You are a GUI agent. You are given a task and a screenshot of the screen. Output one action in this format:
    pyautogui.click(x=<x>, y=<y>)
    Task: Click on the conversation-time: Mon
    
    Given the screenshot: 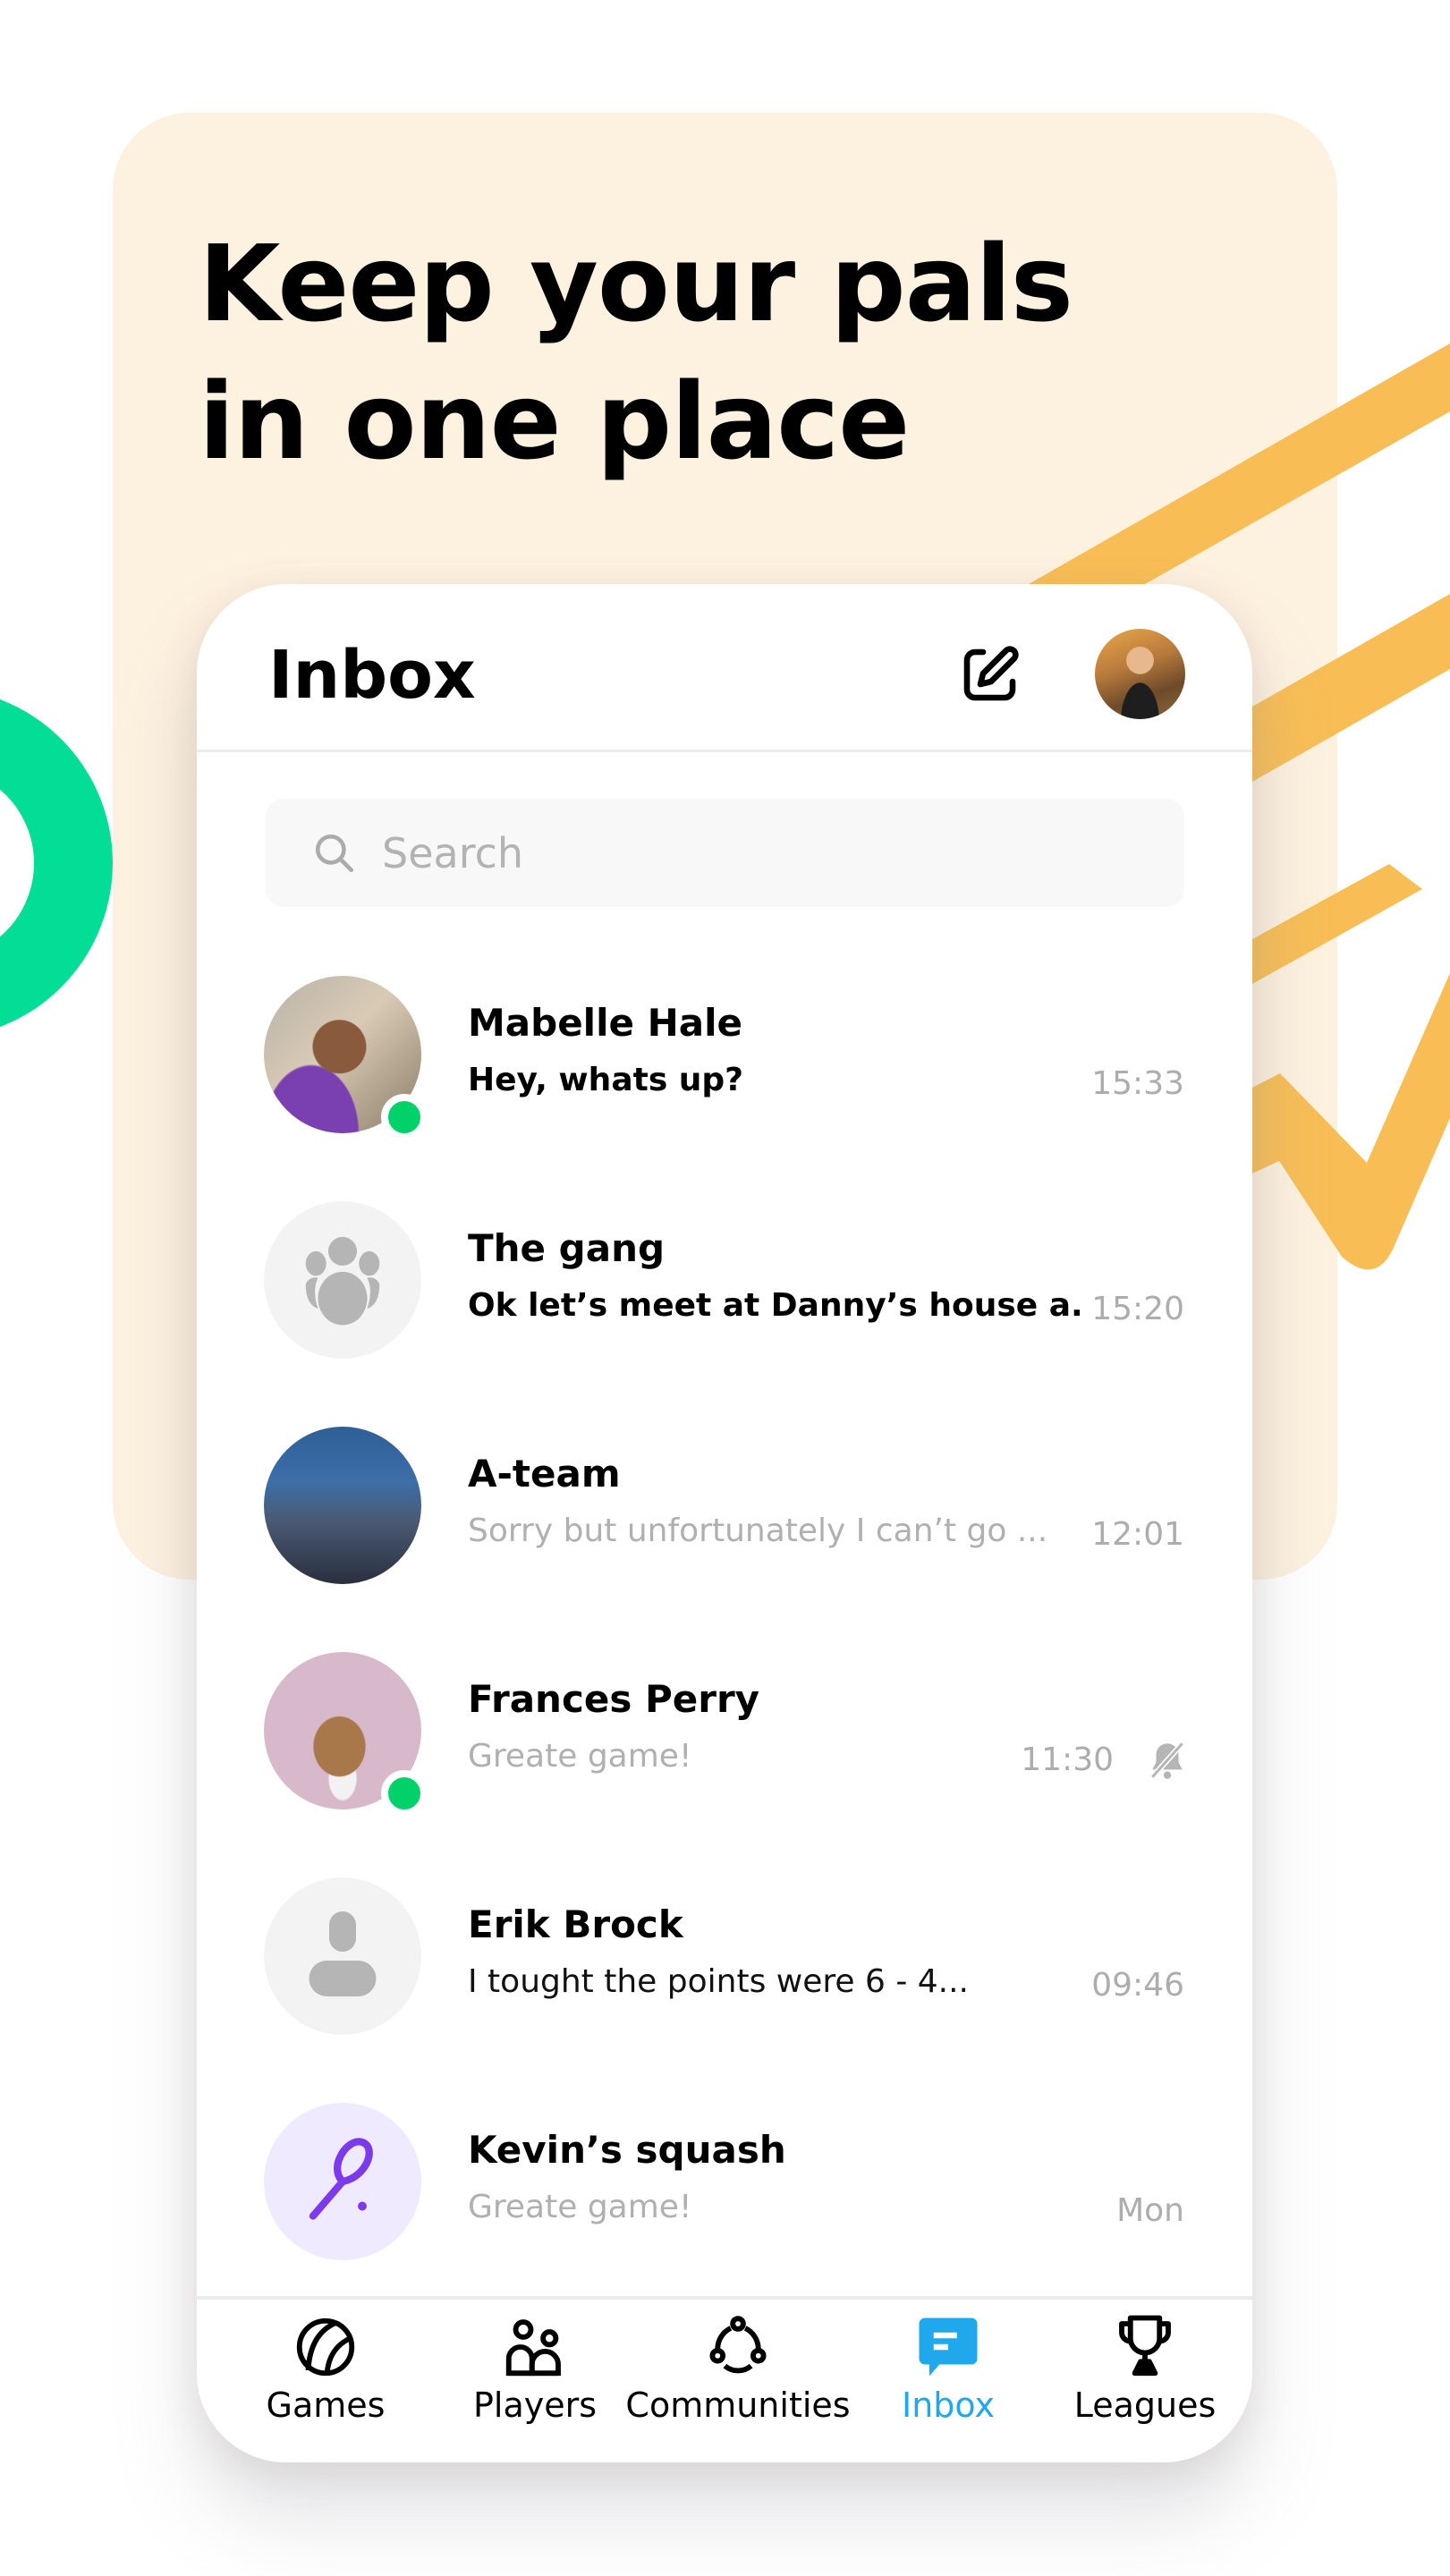 What is the action you would take?
    pyautogui.click(x=1150, y=2210)
    